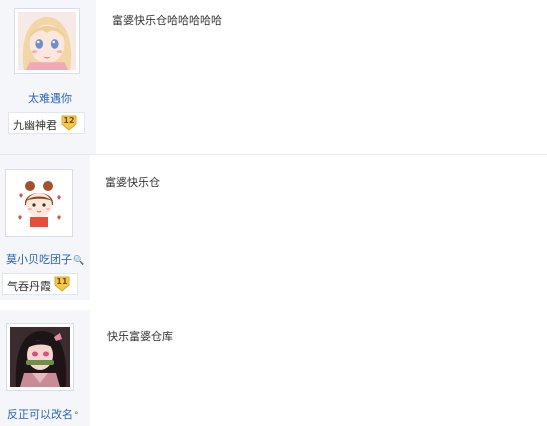 The image size is (547, 426). I want to click on member-badge: 气吞丹霞 11, so click(40, 284).